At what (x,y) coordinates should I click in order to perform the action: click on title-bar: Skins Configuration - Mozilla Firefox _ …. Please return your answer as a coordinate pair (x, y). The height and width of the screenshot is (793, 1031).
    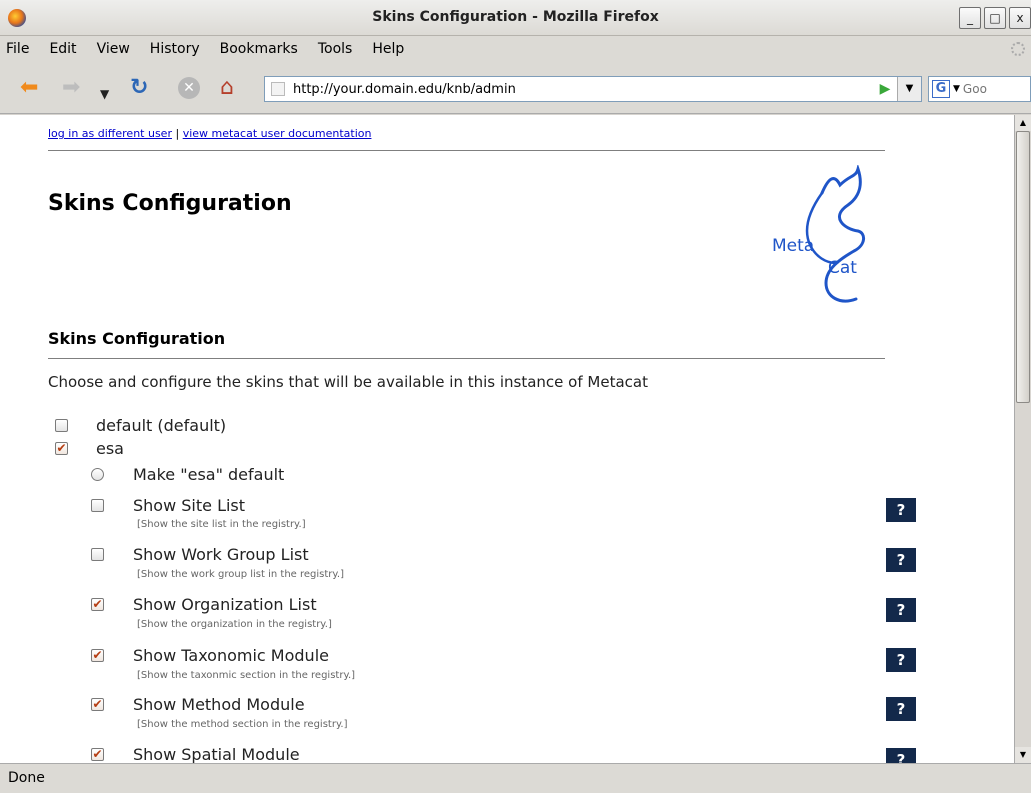
    Looking at the image, I should click on (515, 18).